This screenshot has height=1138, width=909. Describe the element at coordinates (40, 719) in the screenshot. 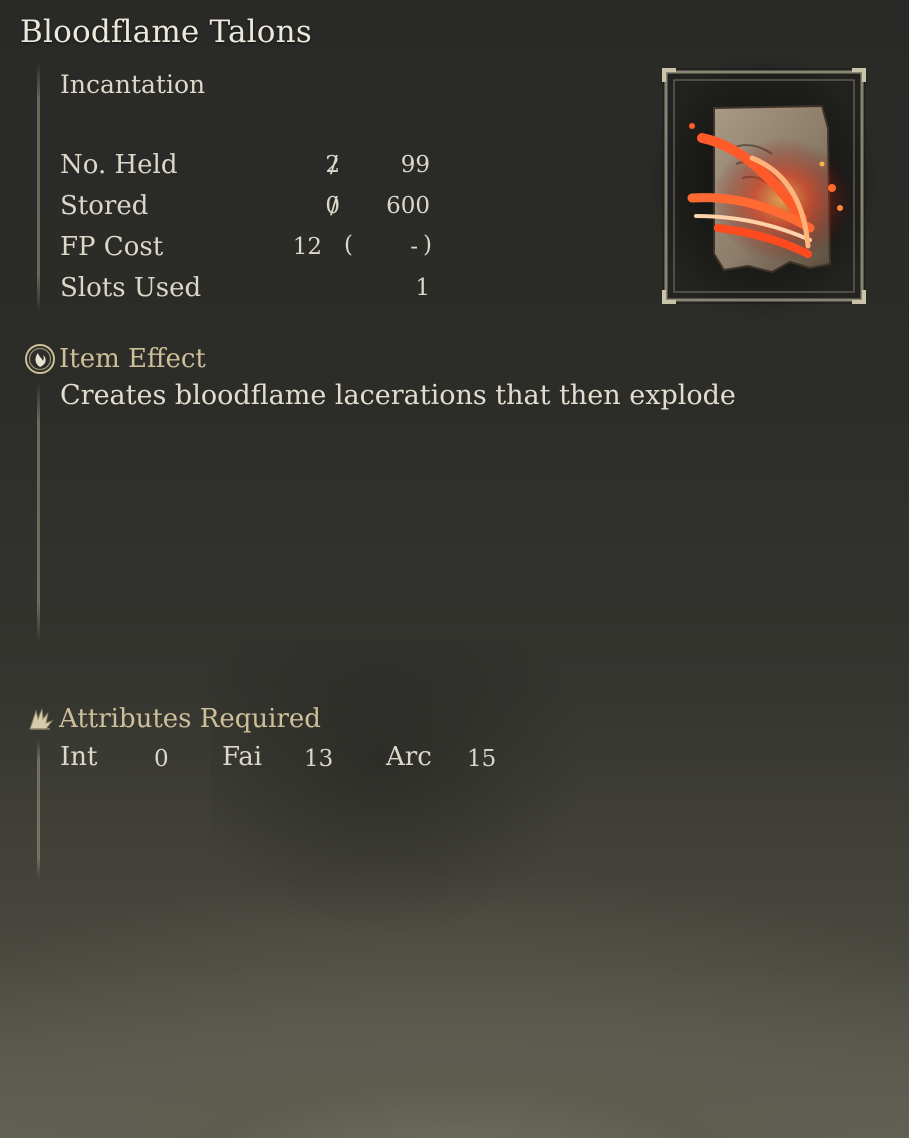

I see `feather-hand-icon` at that location.